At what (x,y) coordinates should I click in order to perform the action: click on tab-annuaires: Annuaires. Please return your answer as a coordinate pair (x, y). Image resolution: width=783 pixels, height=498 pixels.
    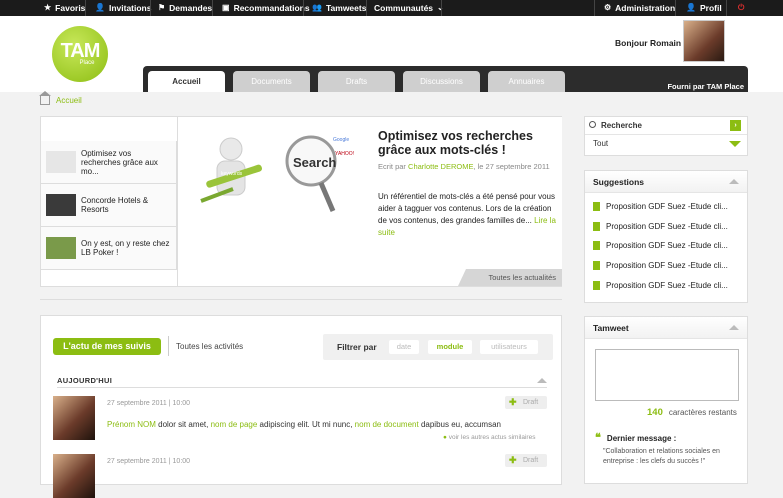
    Looking at the image, I should click on (526, 81).